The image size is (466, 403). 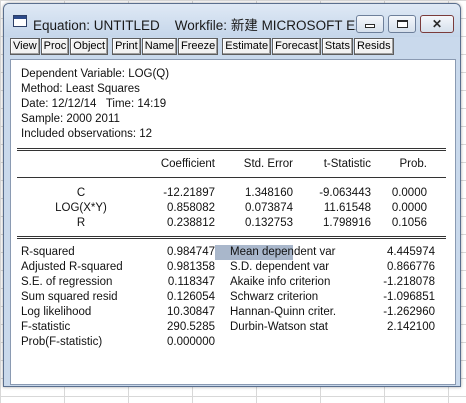 I want to click on print-button: Print, so click(x=126, y=46).